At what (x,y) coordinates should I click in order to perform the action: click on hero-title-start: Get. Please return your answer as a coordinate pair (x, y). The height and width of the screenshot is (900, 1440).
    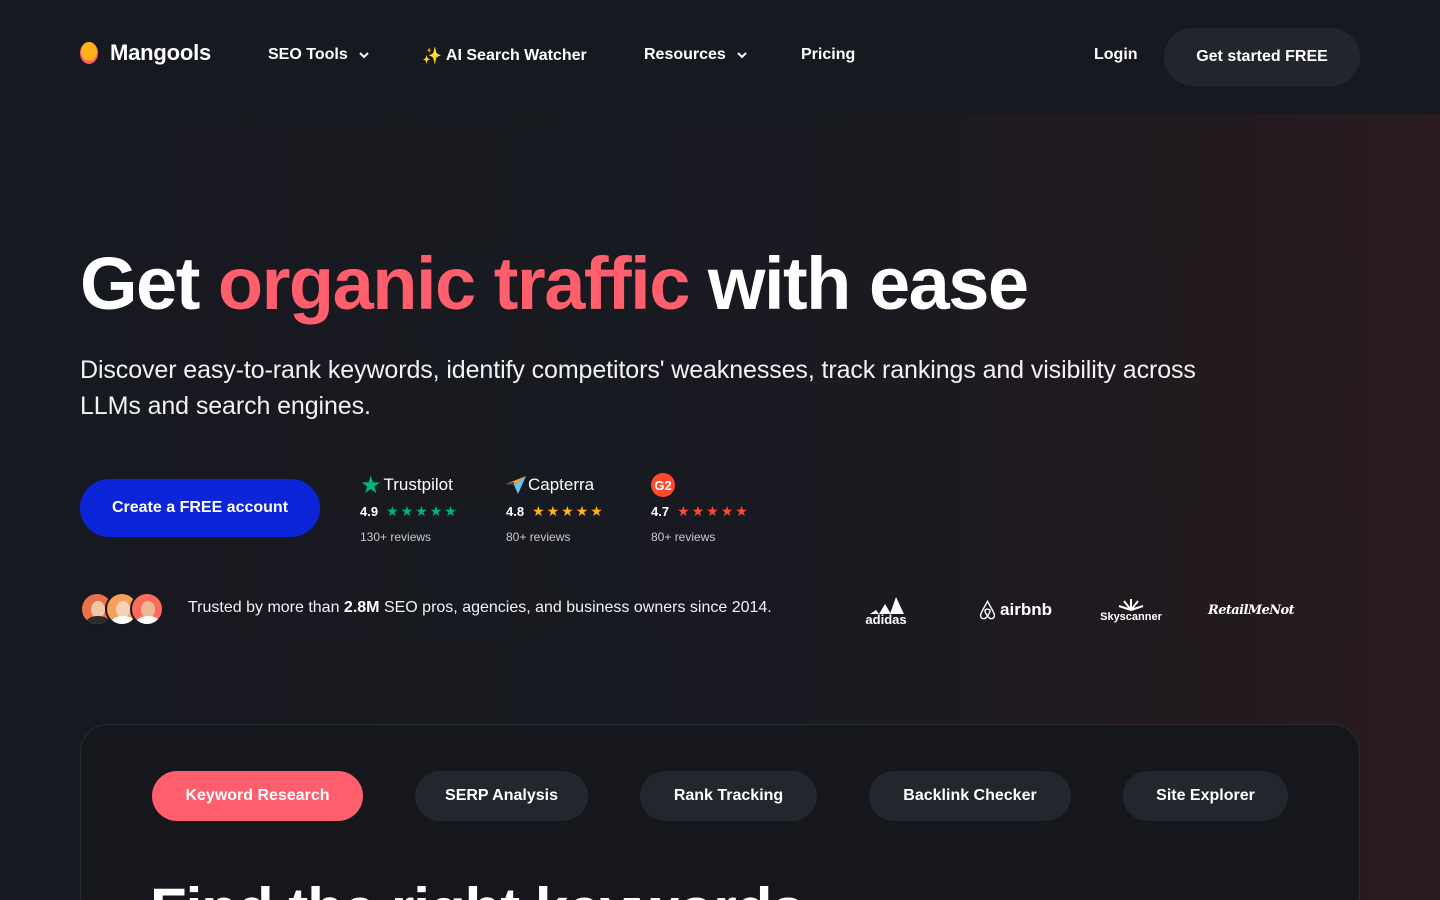
    Looking at the image, I should click on (149, 283).